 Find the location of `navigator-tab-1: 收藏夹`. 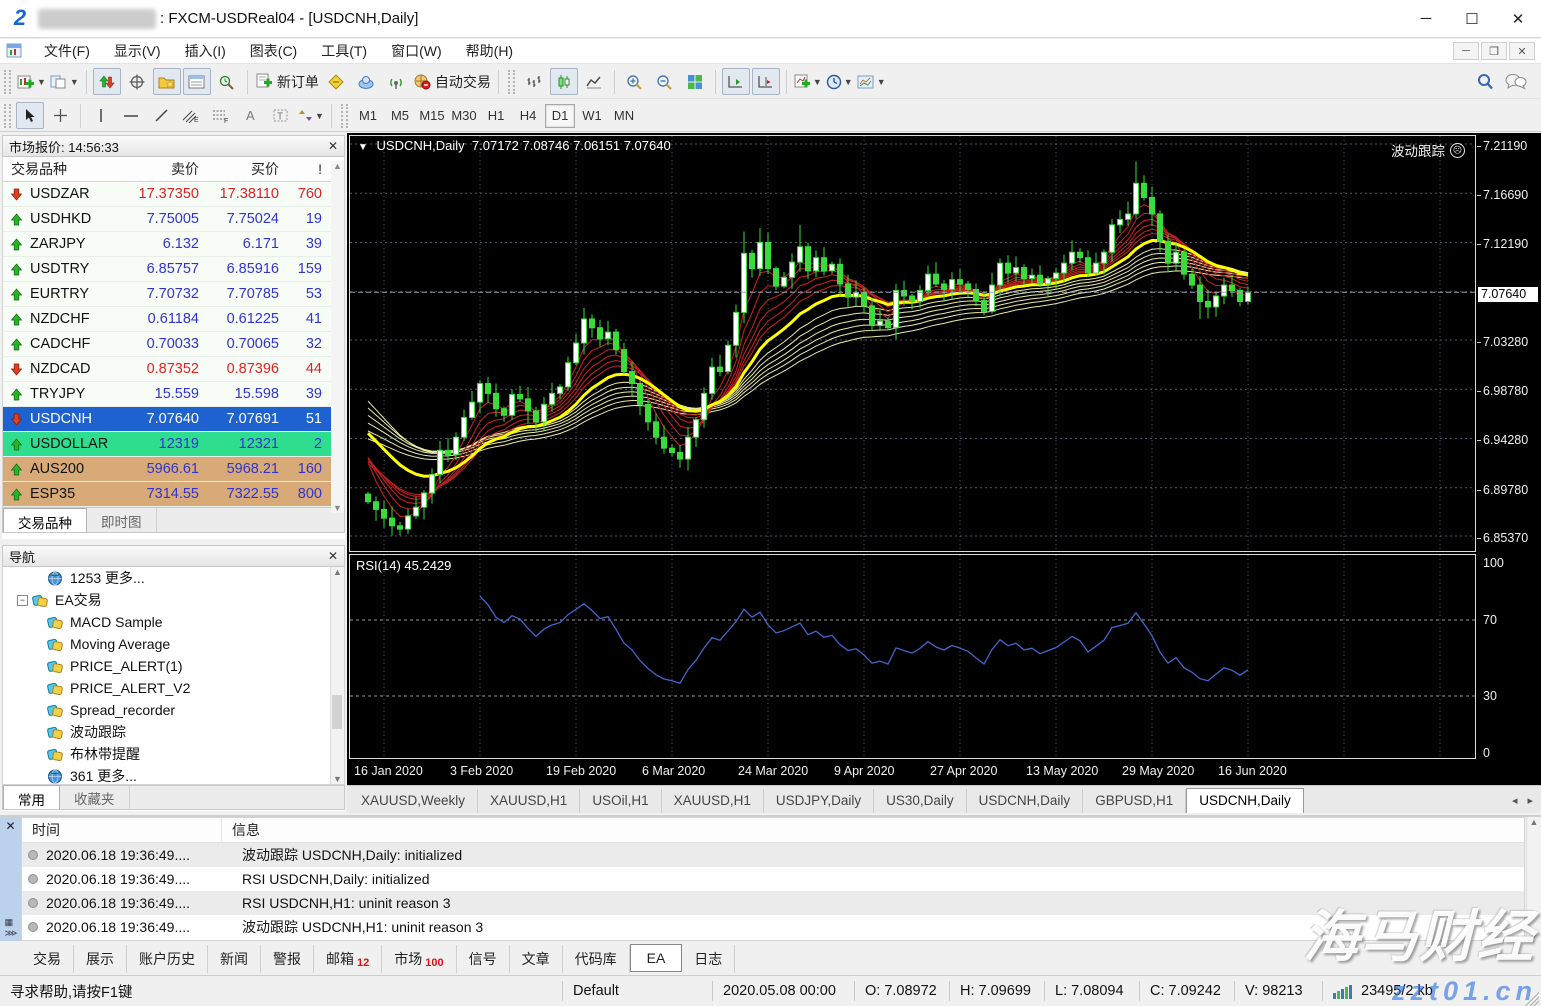

navigator-tab-1: 收藏夹 is located at coordinates (95, 797).